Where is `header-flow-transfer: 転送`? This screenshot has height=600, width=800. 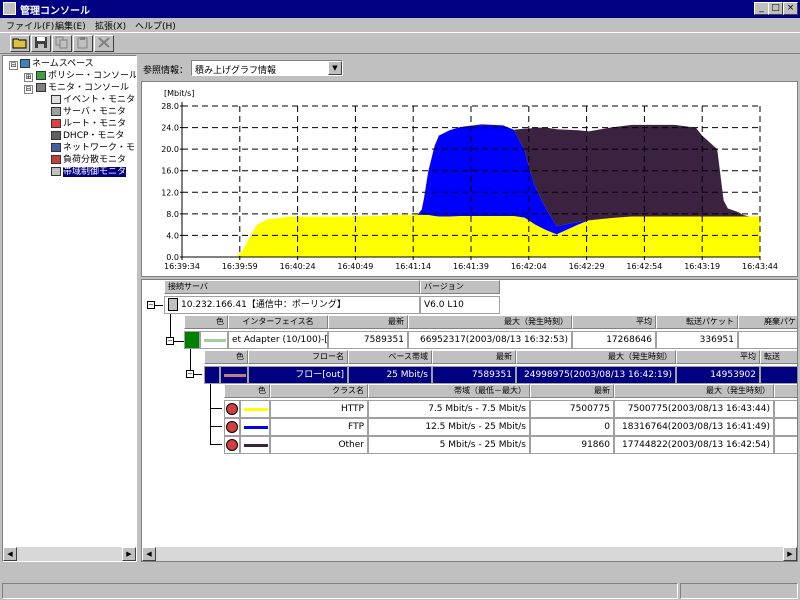 header-flow-transfer: 転送 is located at coordinates (778, 357).